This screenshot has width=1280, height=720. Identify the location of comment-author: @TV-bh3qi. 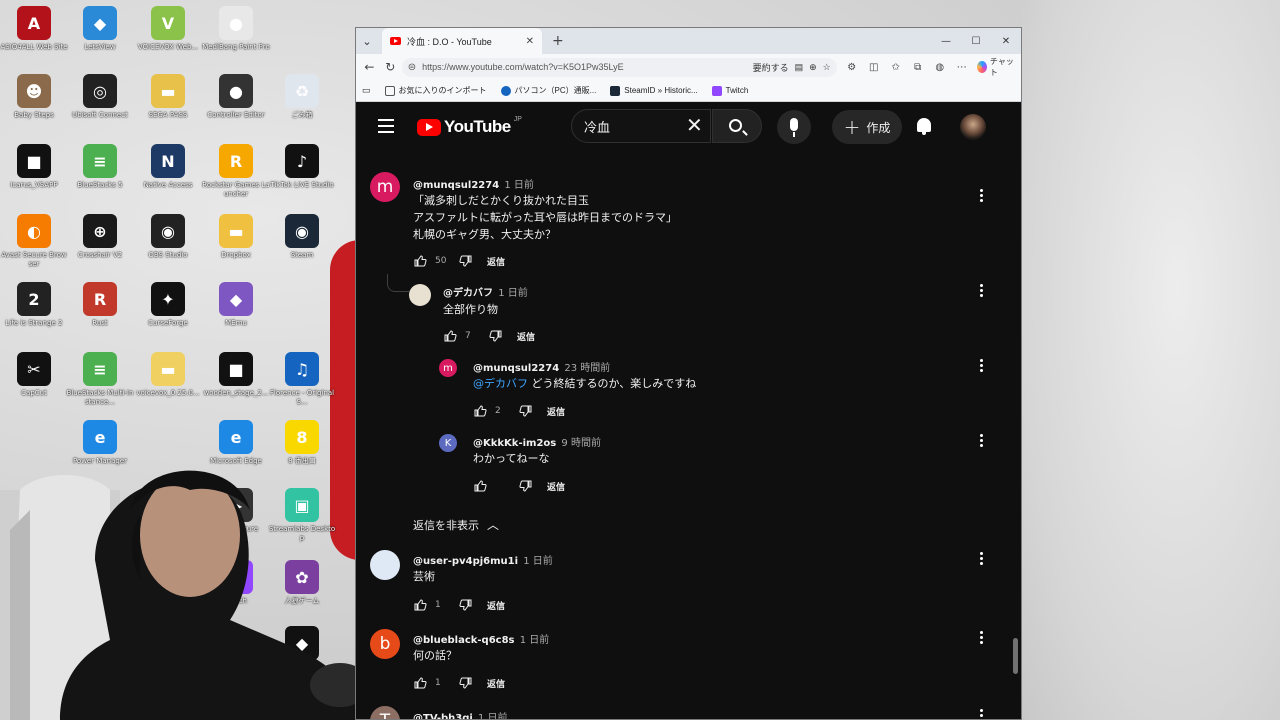
(443, 716).